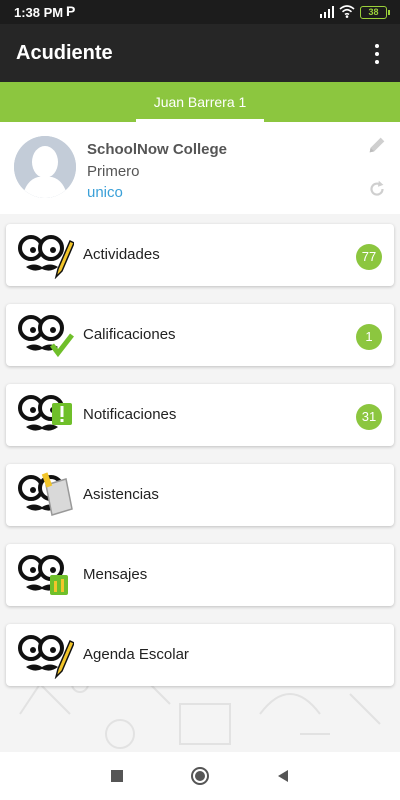 This screenshot has width=400, height=800. I want to click on menu-item-label: Notificaciones, so click(130, 414).